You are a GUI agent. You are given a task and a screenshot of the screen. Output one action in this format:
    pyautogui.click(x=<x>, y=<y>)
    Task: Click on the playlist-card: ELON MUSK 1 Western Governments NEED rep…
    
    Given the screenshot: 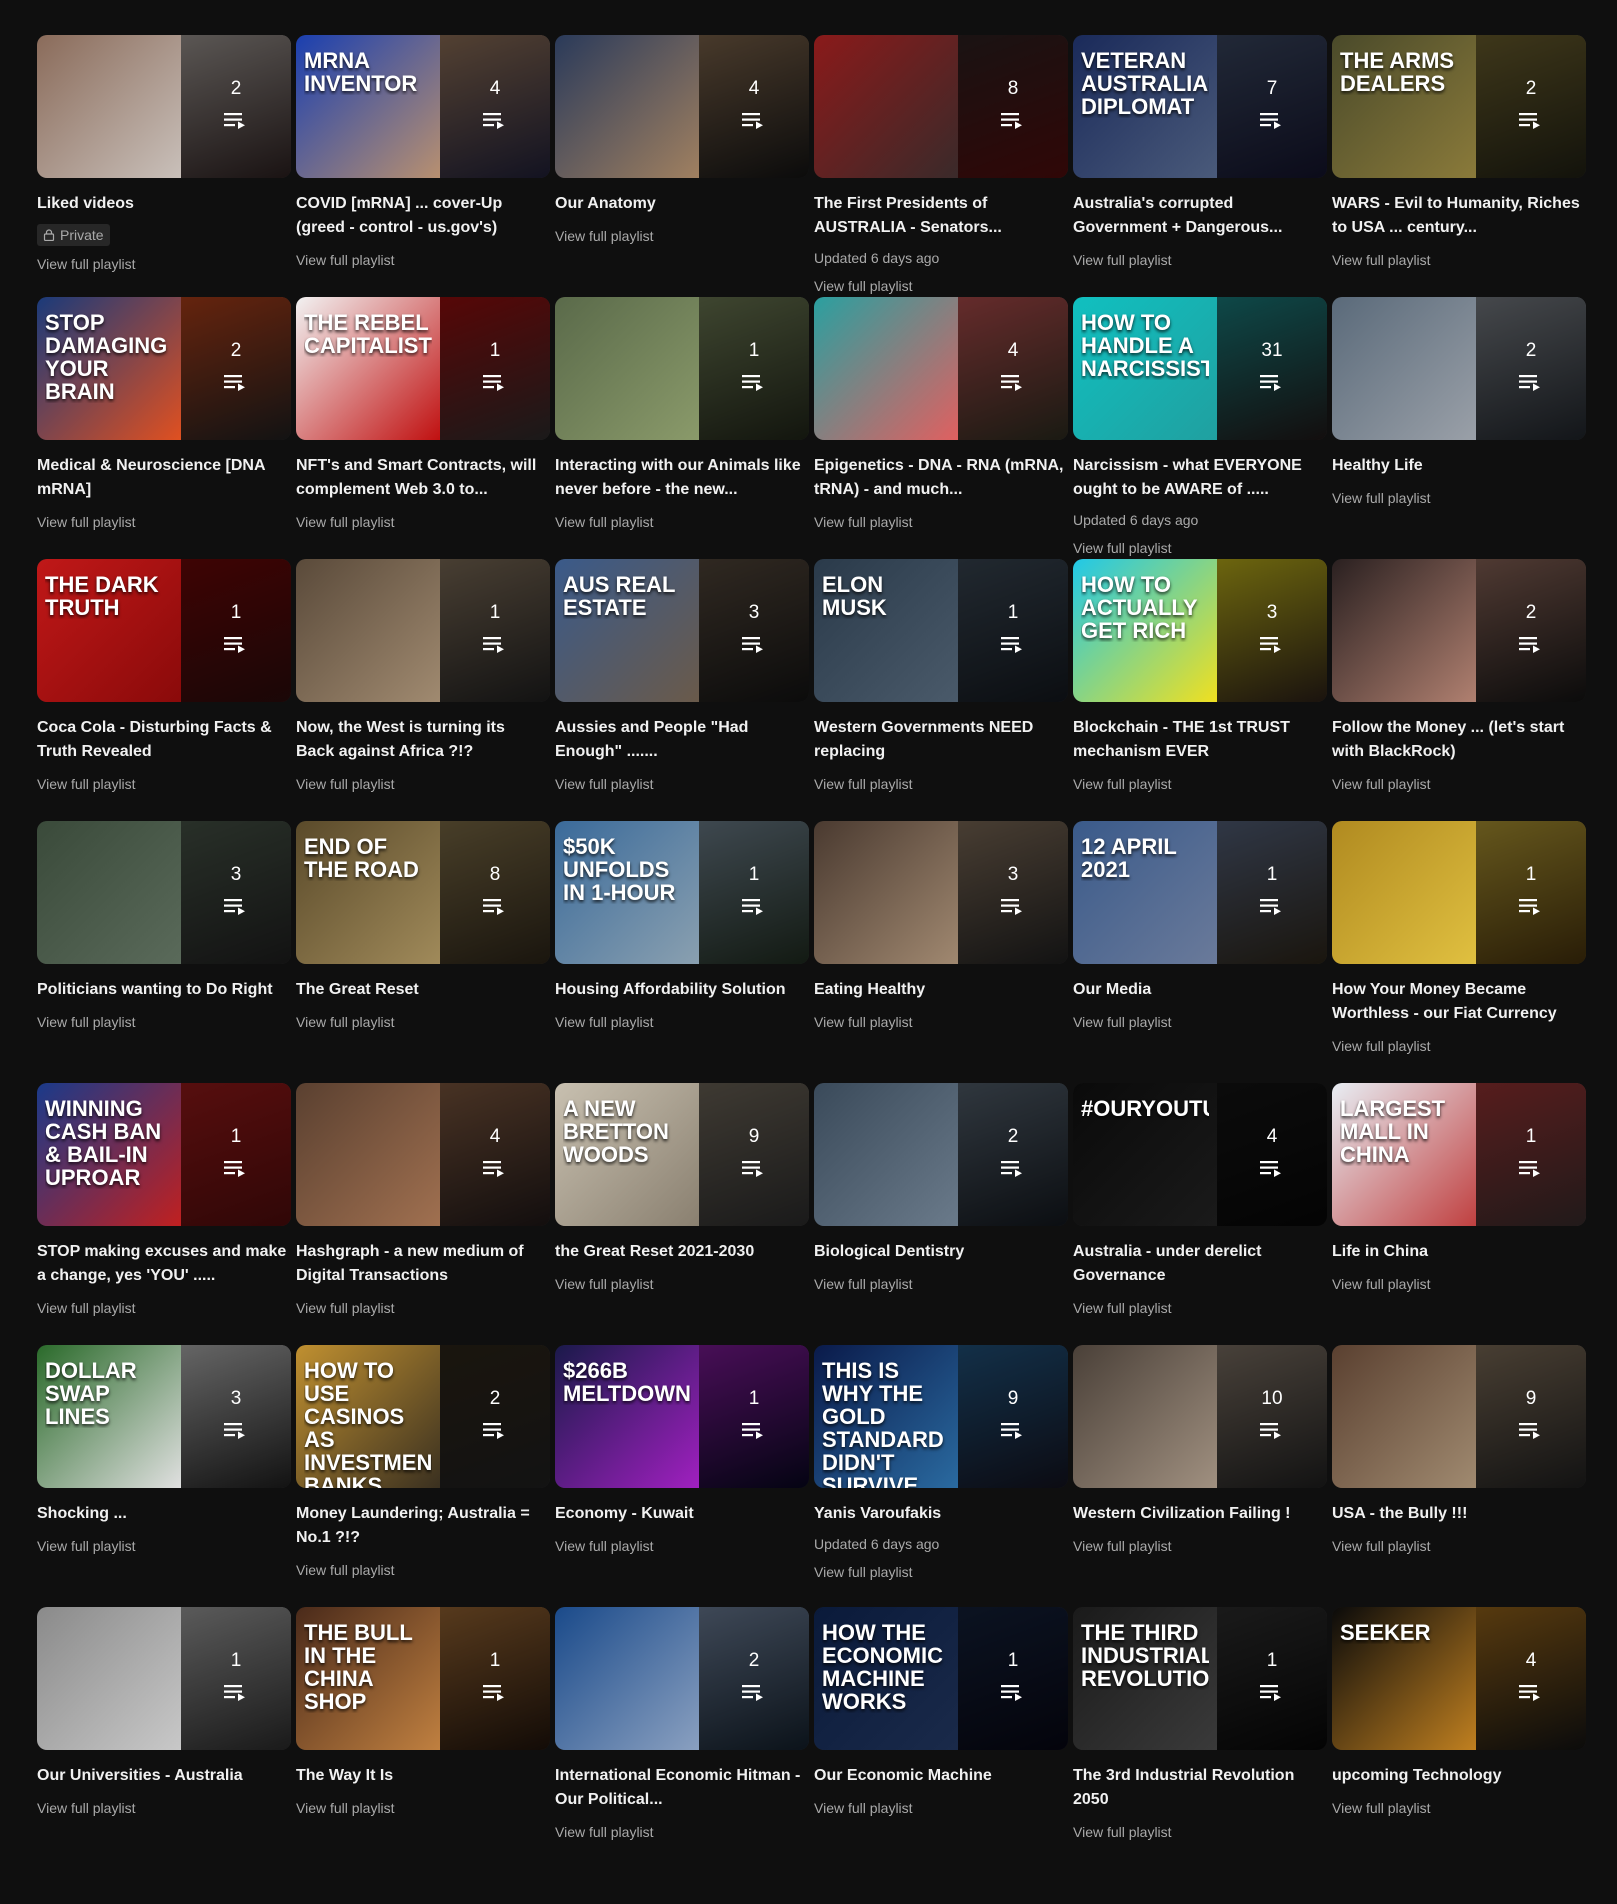 What is the action you would take?
    pyautogui.click(x=941, y=690)
    